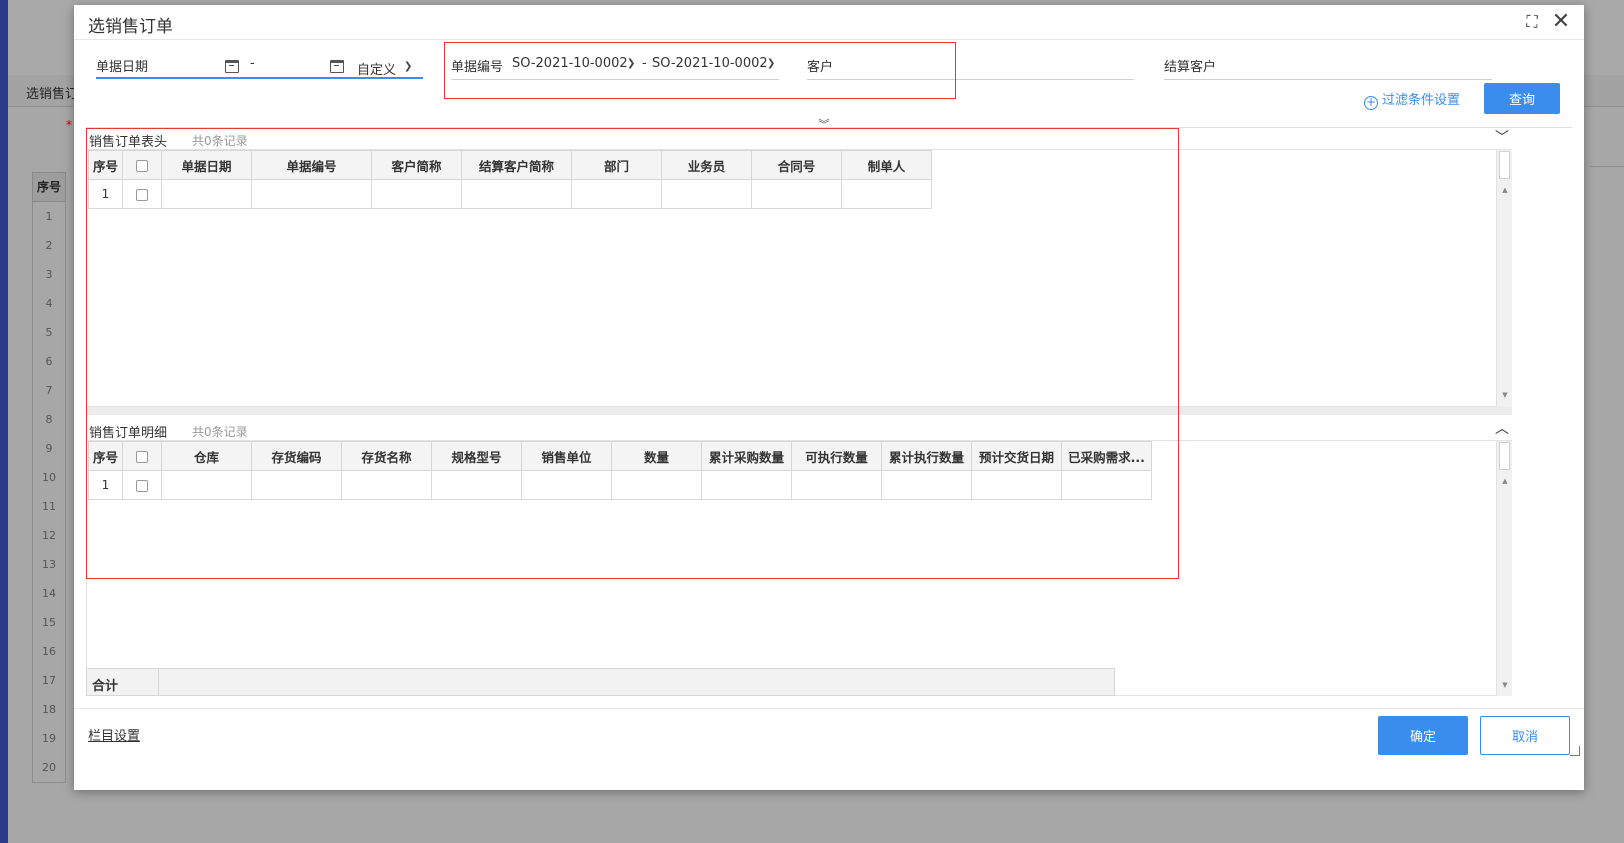 The image size is (1624, 843). Describe the element at coordinates (128, 142) in the screenshot. I see `header-section-title: 销售订单表头` at that location.